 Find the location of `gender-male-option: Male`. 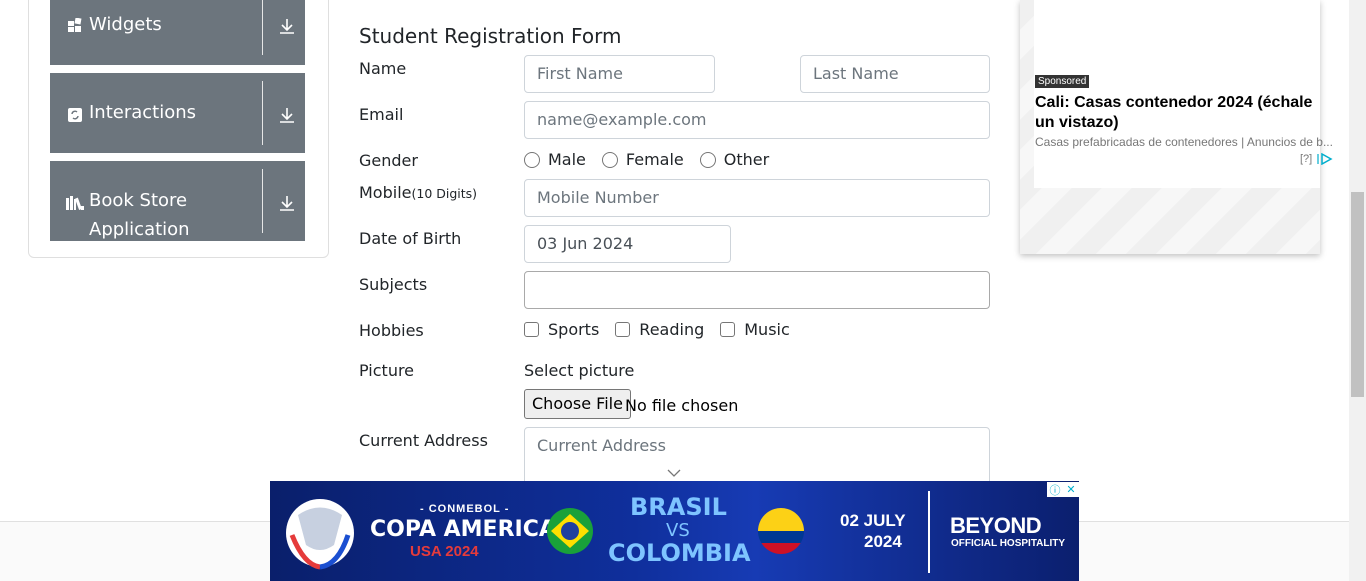

gender-male-option: Male is located at coordinates (555, 159).